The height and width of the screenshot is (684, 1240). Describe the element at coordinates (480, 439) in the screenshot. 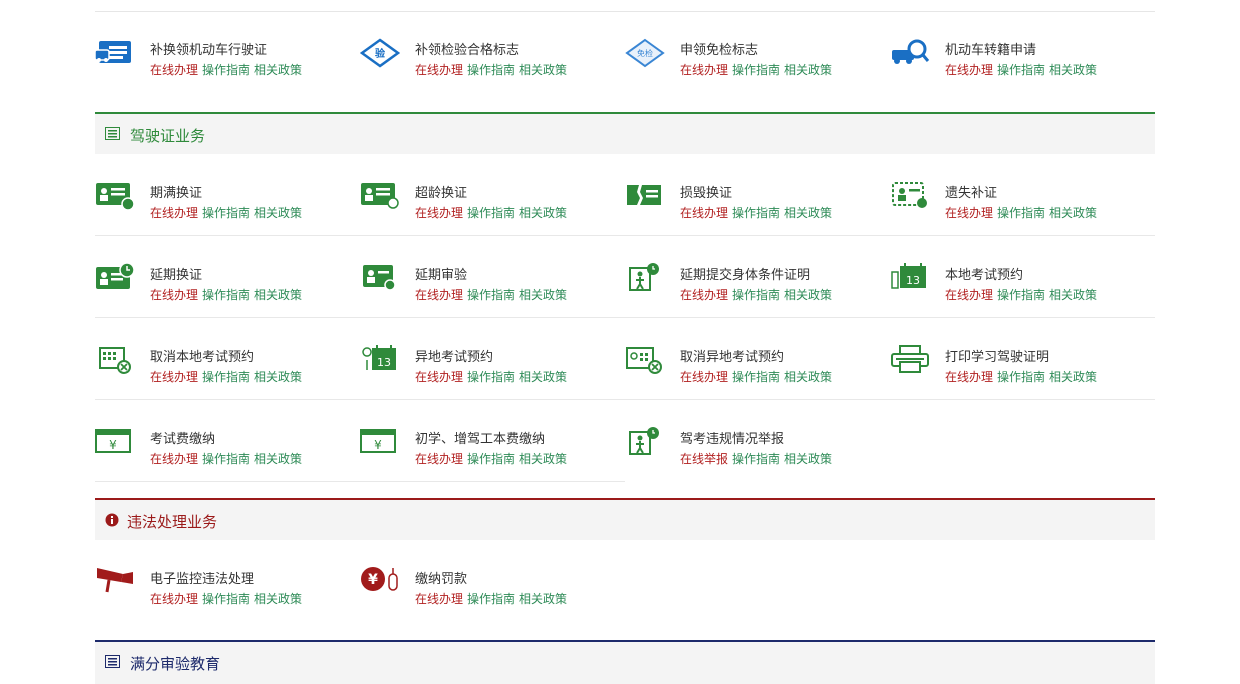

I see `service-title: 初学、增驾工本费缴纳` at that location.